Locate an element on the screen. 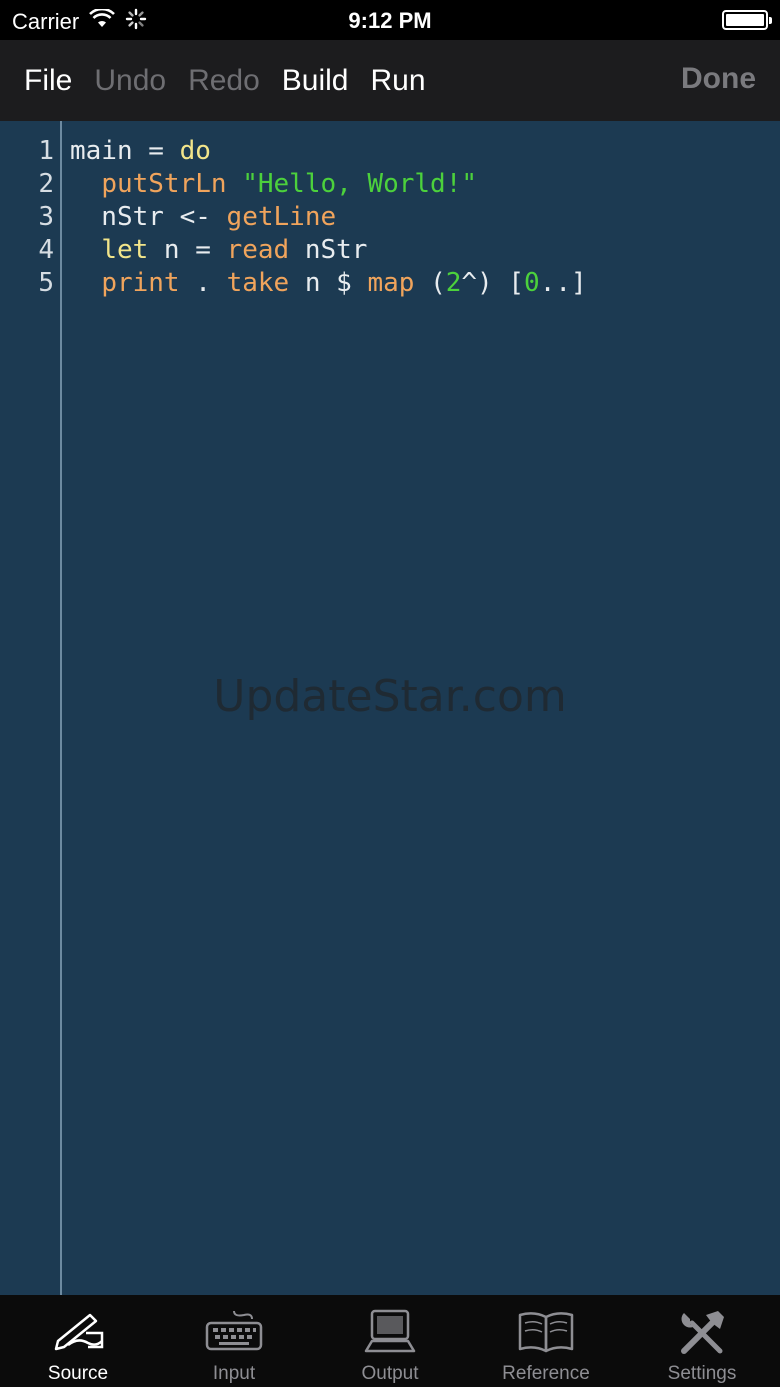  code-token: map is located at coordinates (391, 283).